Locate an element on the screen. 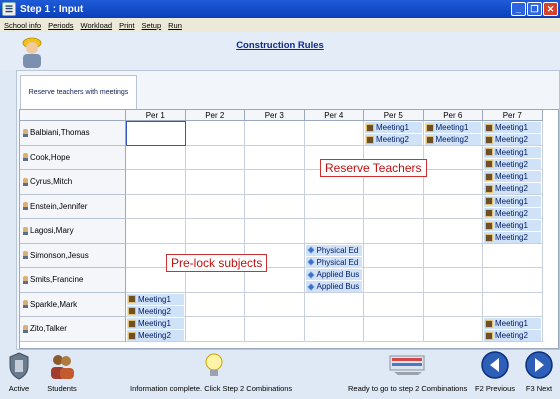 This screenshot has height=399, width=560. teacher-row-header: Lagosi,Mary is located at coordinates (73, 231).